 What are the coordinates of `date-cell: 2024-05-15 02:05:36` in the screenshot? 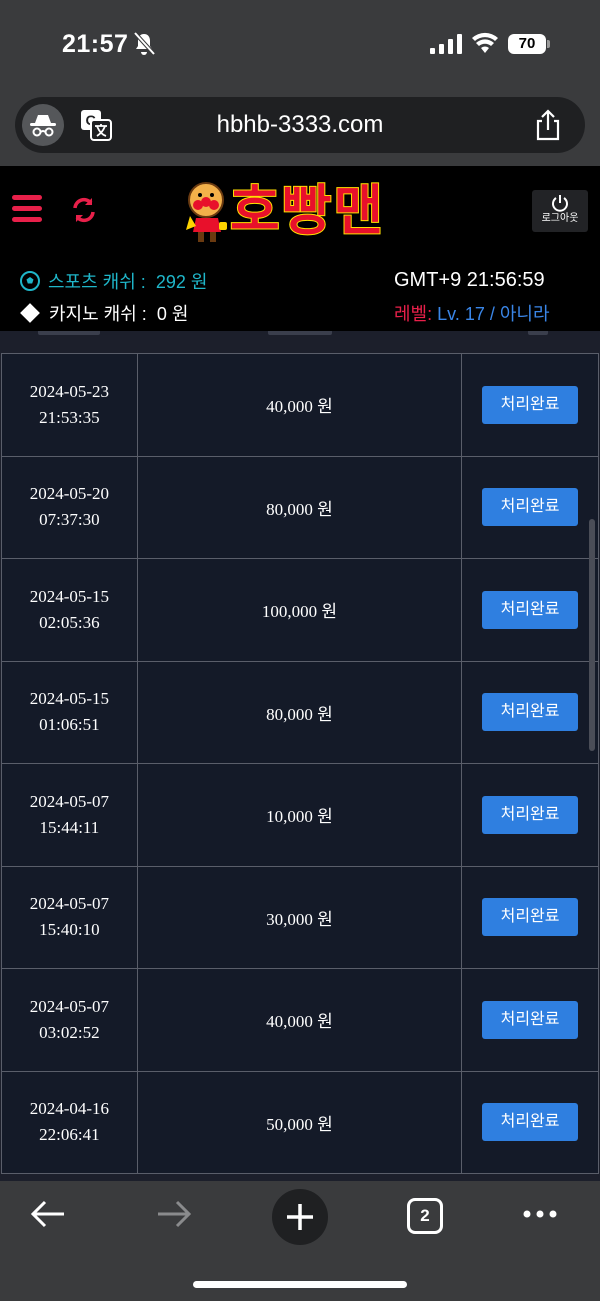 It's located at (69, 610).